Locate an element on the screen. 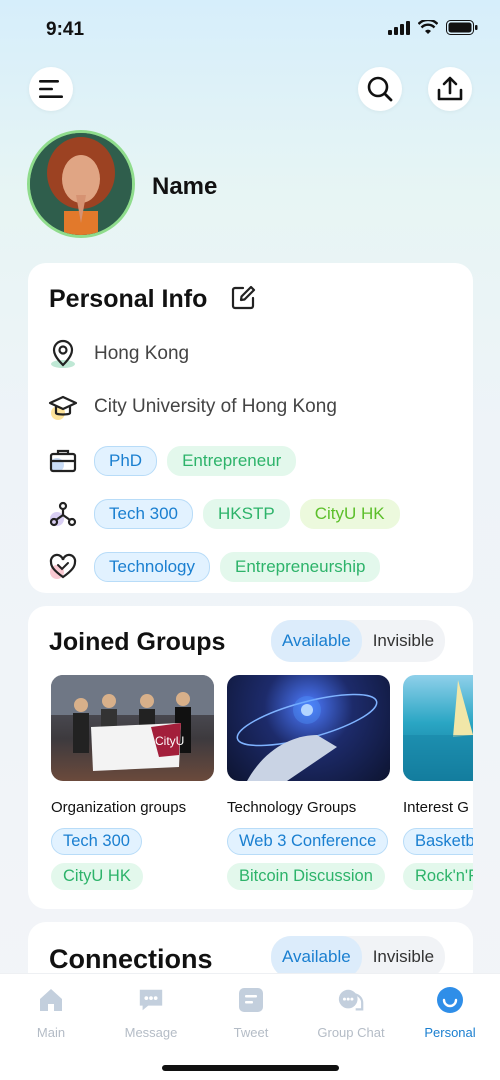 The height and width of the screenshot is (1080, 500). roles-row: PhD Entrepreneur is located at coordinates (177, 461).